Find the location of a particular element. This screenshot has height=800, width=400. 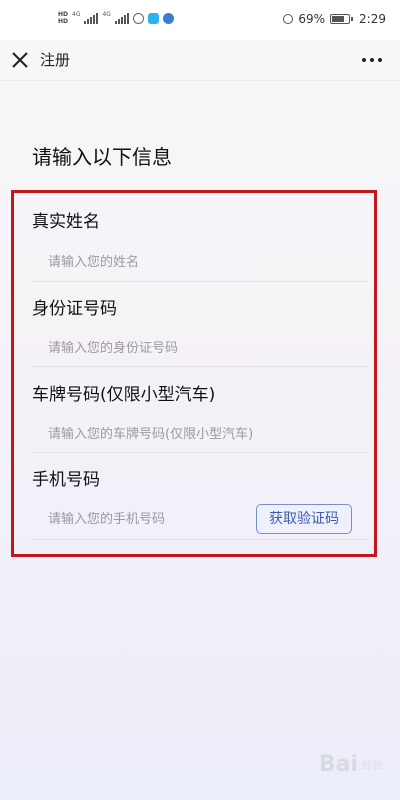

get-verification-code-button: 获取验证码 is located at coordinates (304, 519).